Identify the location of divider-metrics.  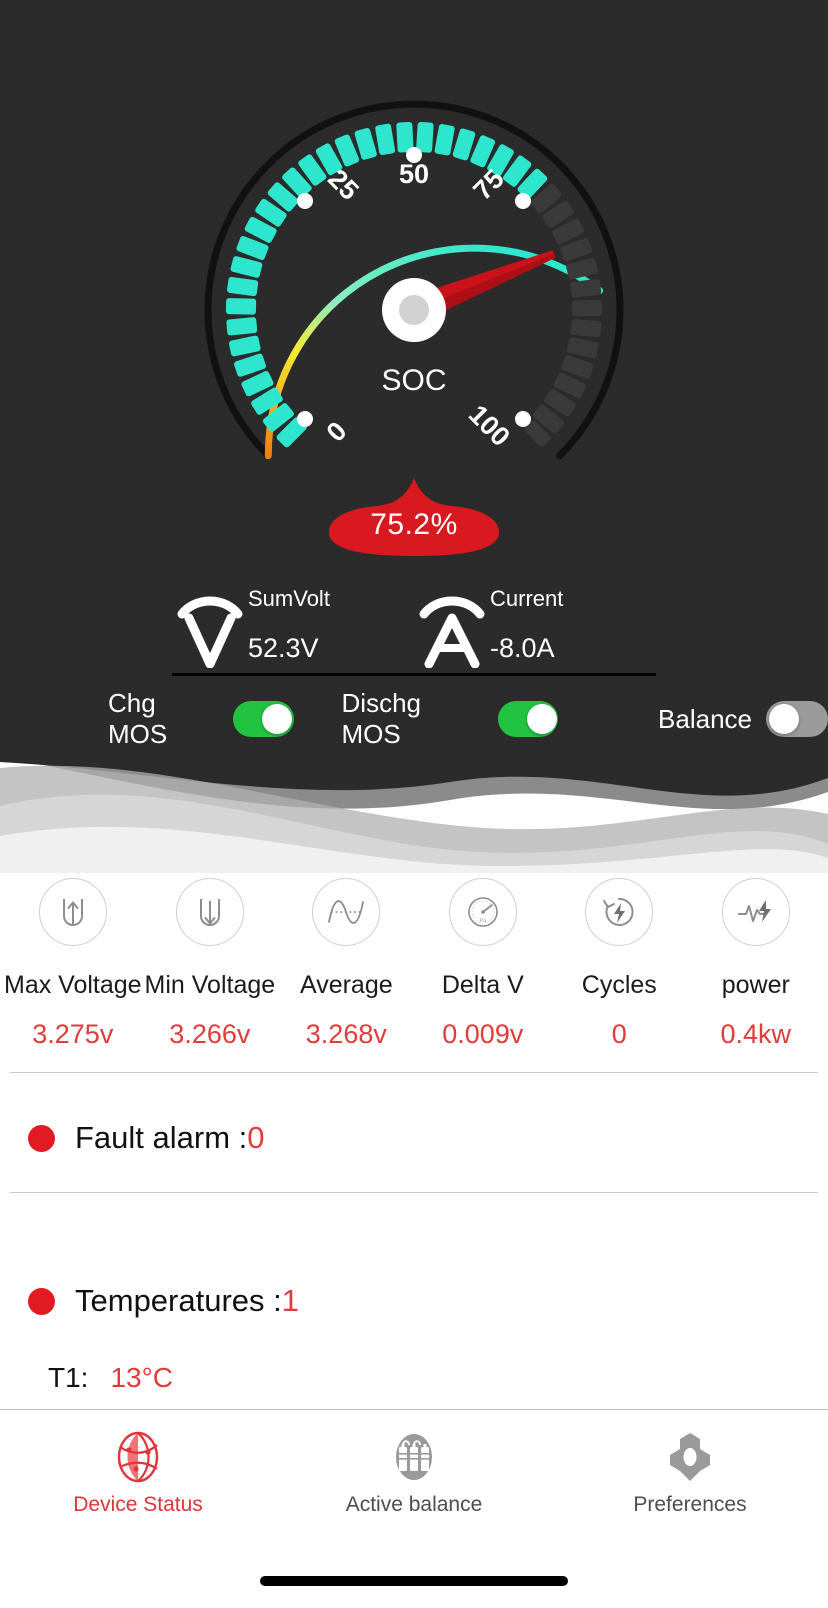
(414, 1072).